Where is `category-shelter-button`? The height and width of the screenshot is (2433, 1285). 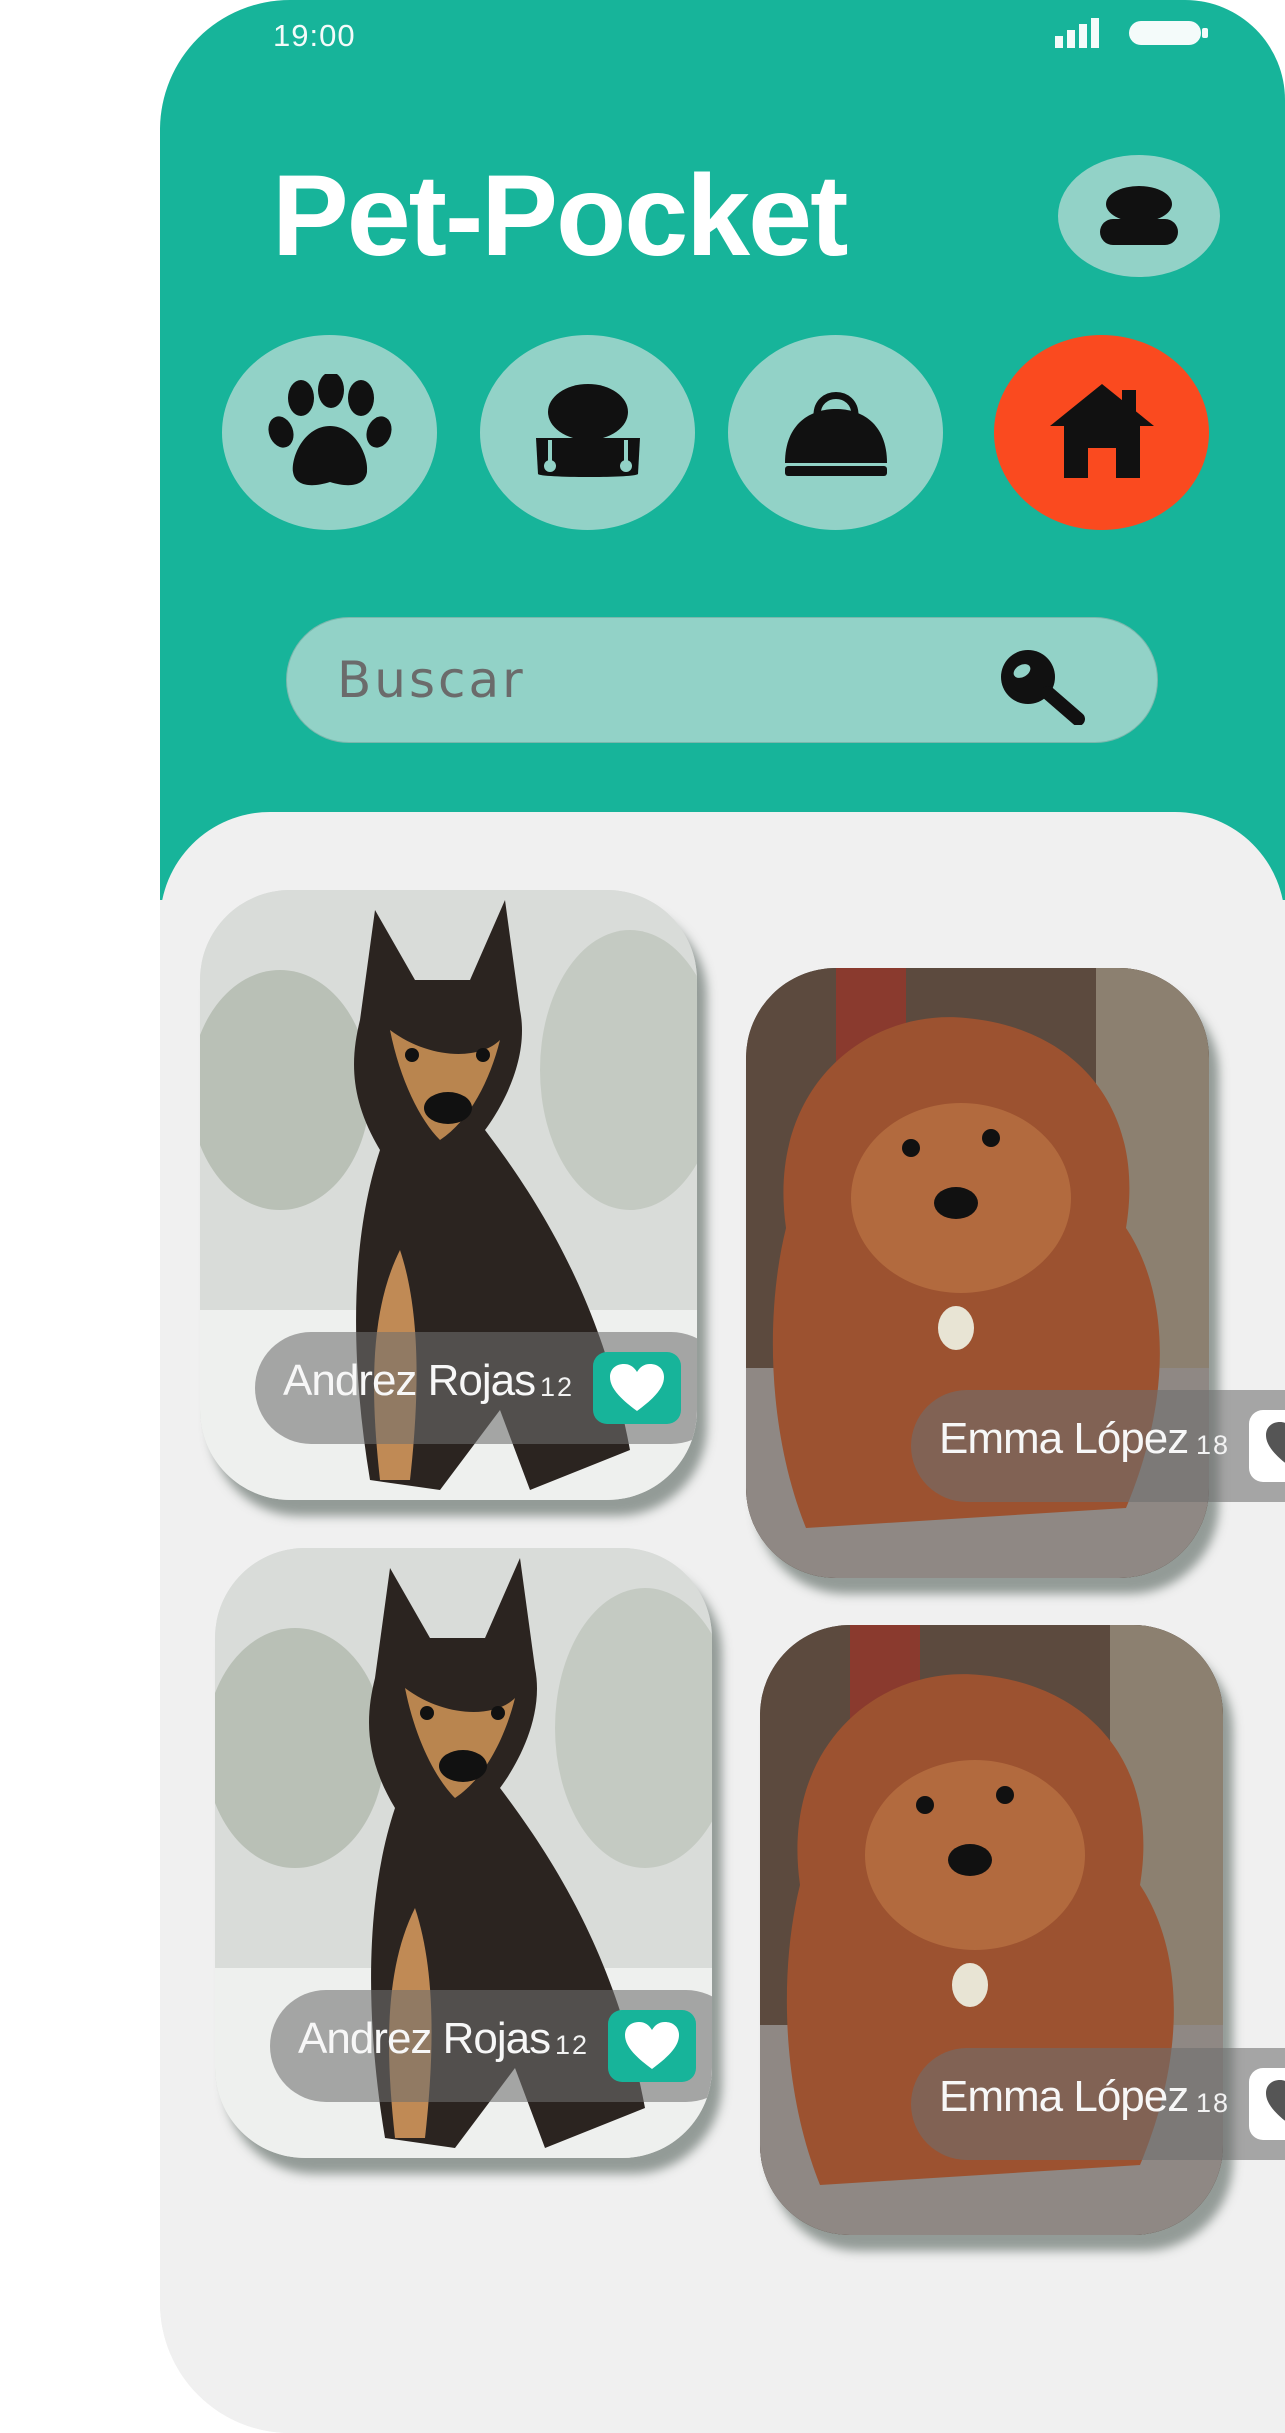
category-shelter-button is located at coordinates (1101, 432).